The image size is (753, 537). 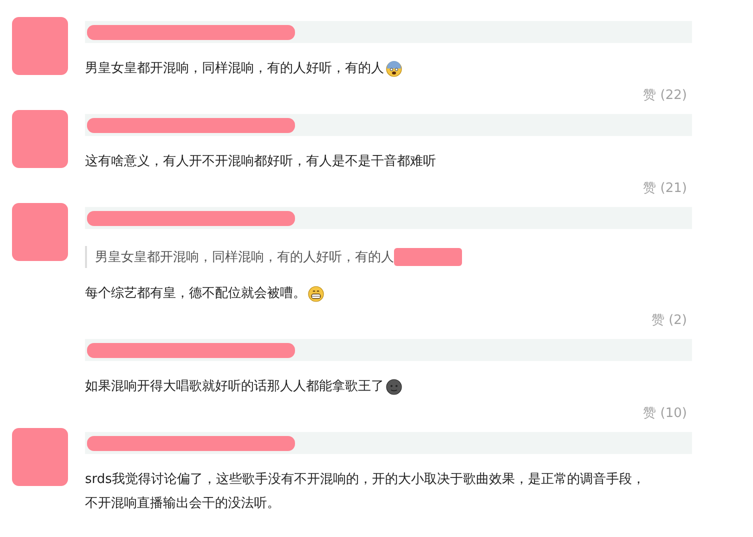 What do you see at coordinates (234, 387) in the screenshot?
I see `comment-text: 如果混响开得大唱歌就好听的话那人人都能拿歌王了` at bounding box center [234, 387].